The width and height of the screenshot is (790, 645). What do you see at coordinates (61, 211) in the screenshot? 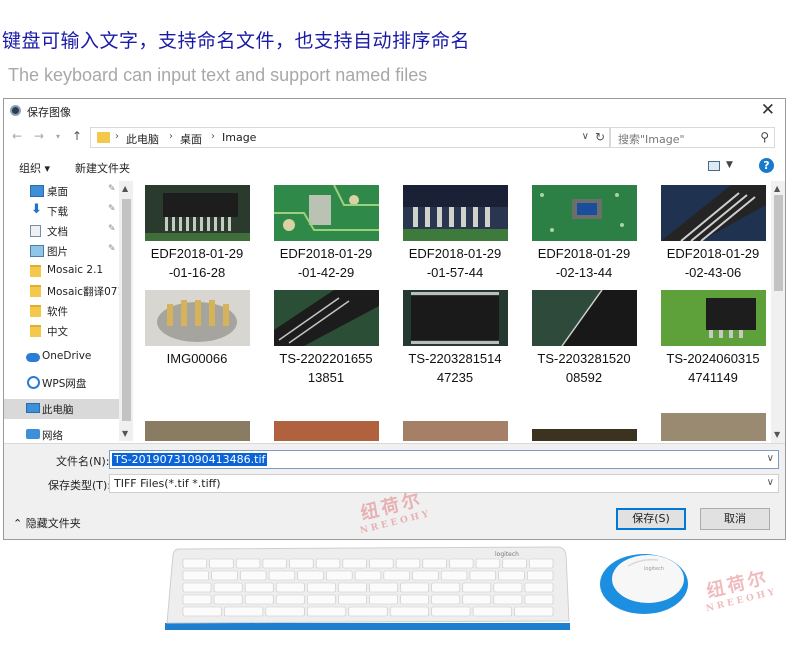
I see `nav-item-downloads: ⬇ 下载 ✎` at bounding box center [61, 211].